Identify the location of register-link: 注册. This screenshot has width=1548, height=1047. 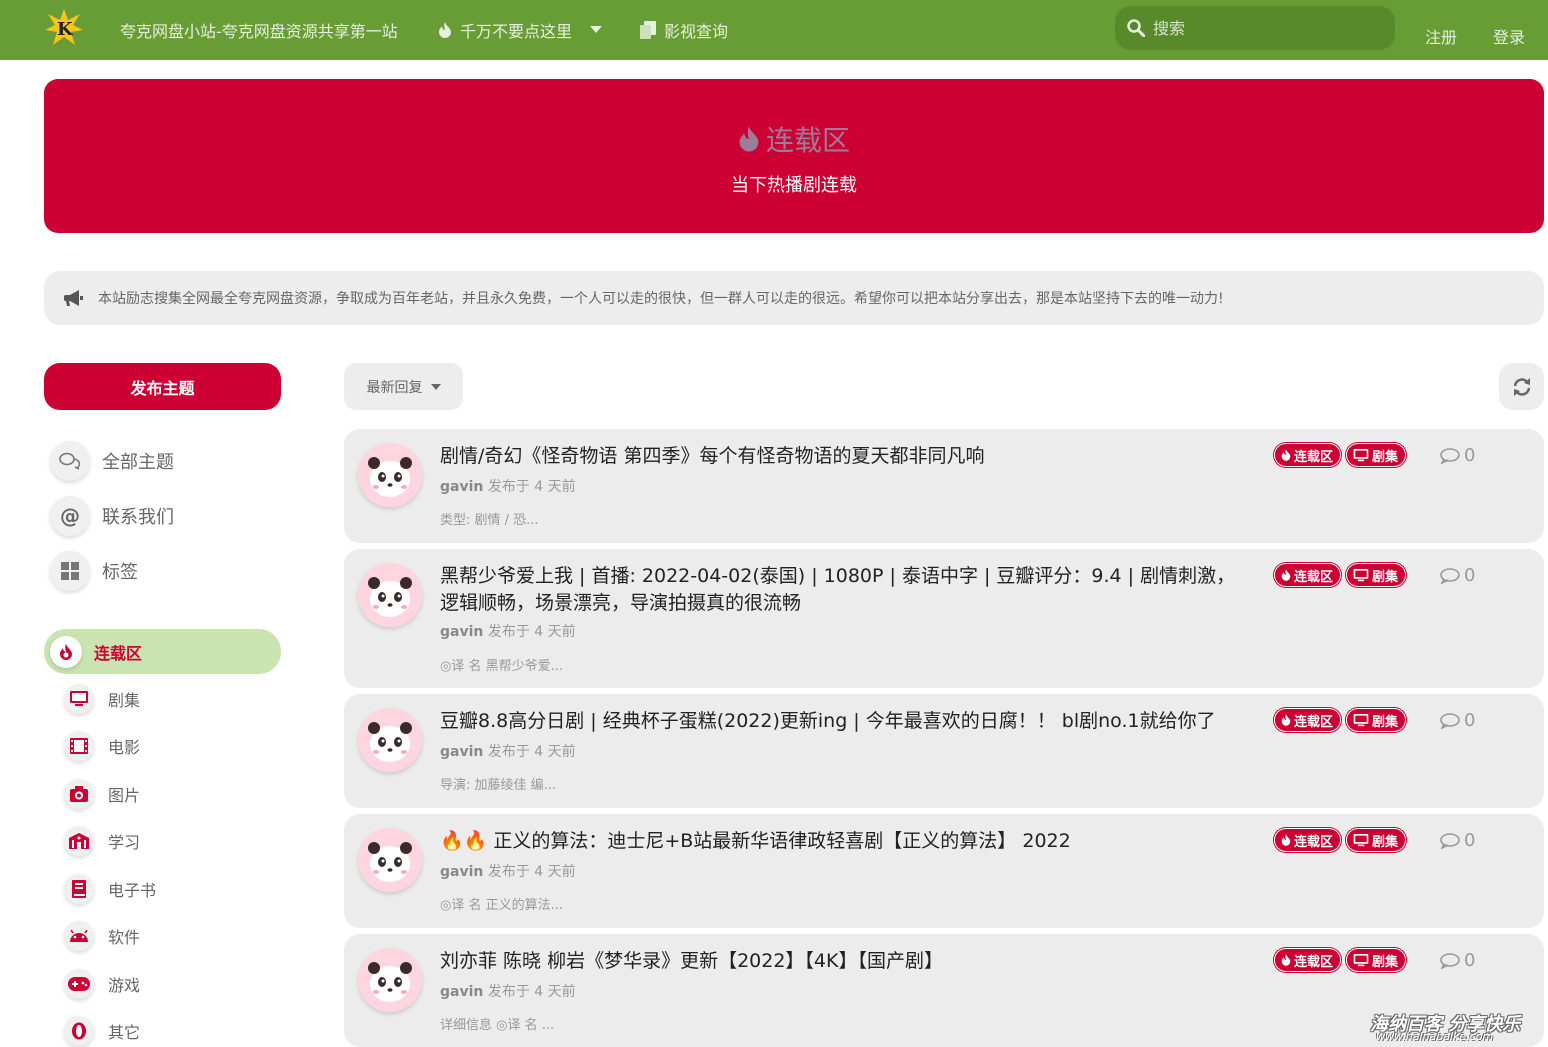
(1441, 36).